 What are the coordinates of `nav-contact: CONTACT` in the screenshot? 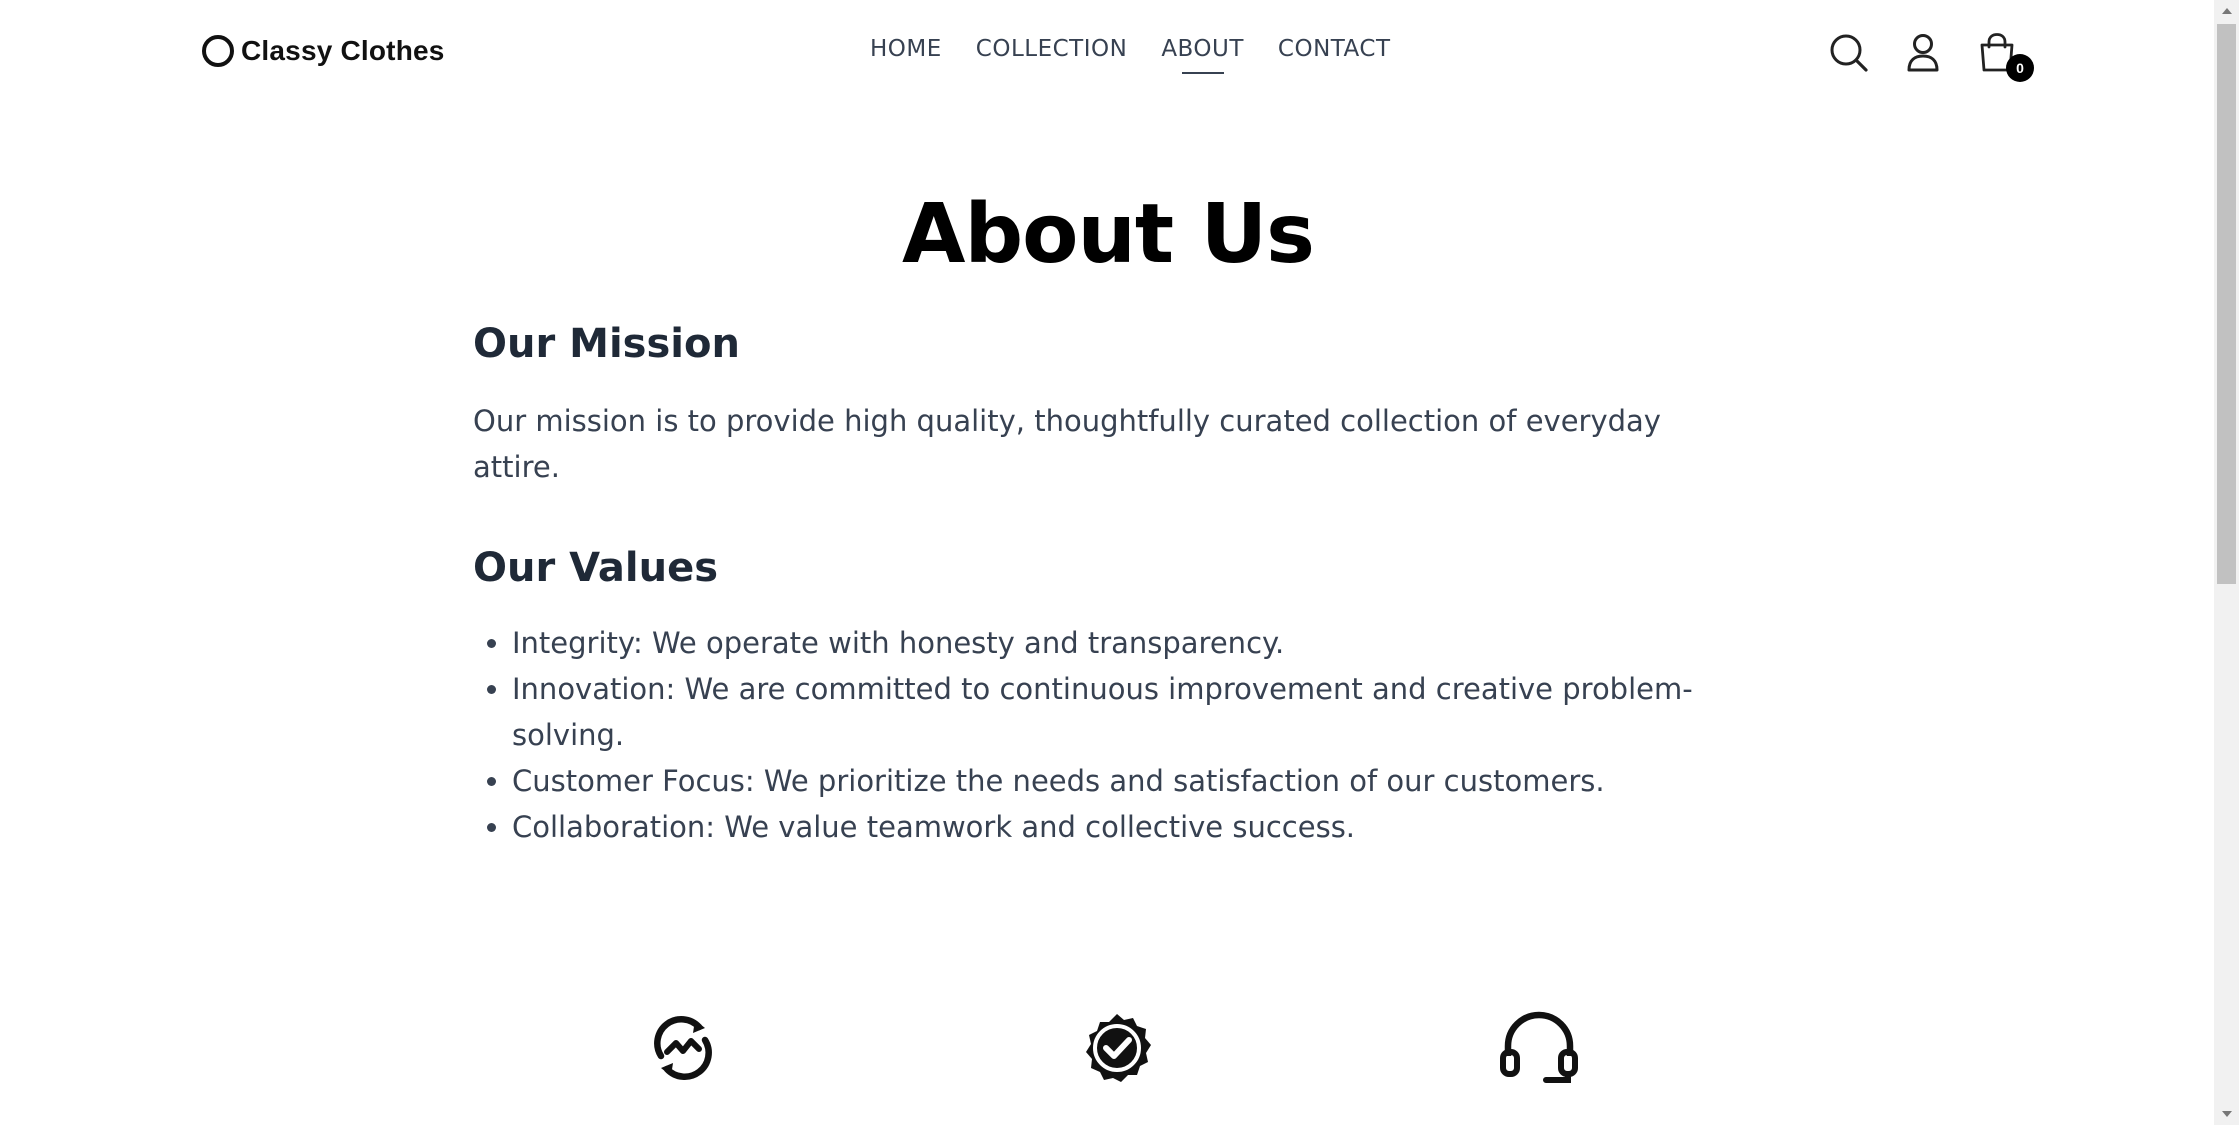 It's located at (1334, 49).